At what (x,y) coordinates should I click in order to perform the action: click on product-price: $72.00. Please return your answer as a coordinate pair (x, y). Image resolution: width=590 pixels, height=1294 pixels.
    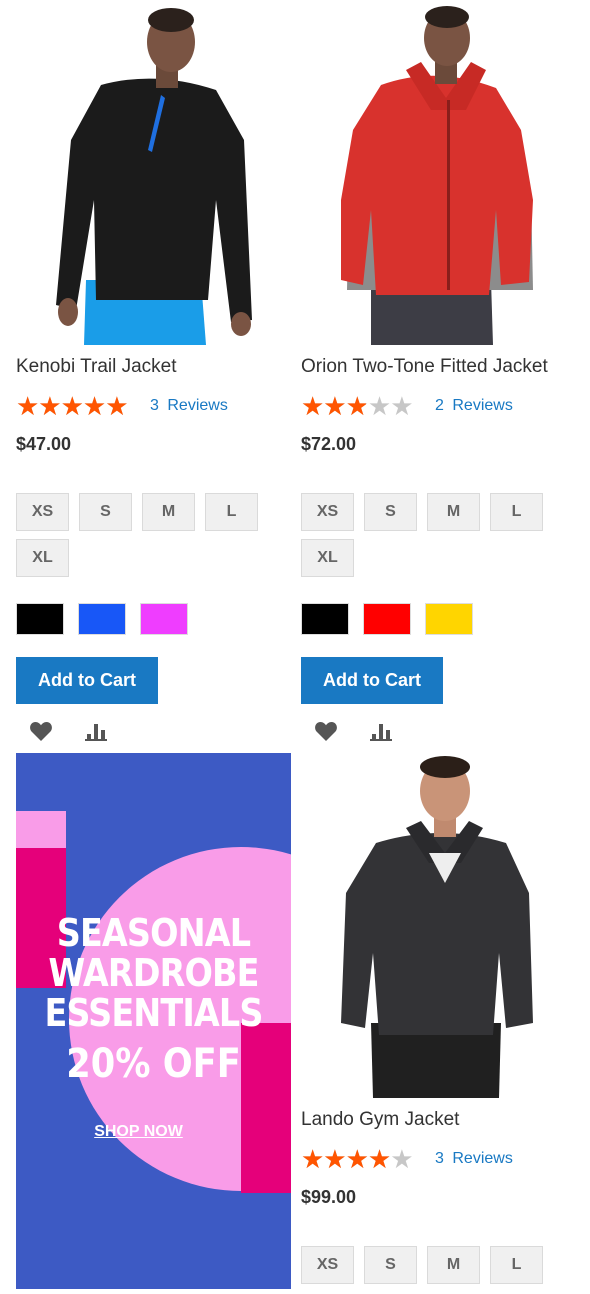
    Looking at the image, I should click on (329, 444).